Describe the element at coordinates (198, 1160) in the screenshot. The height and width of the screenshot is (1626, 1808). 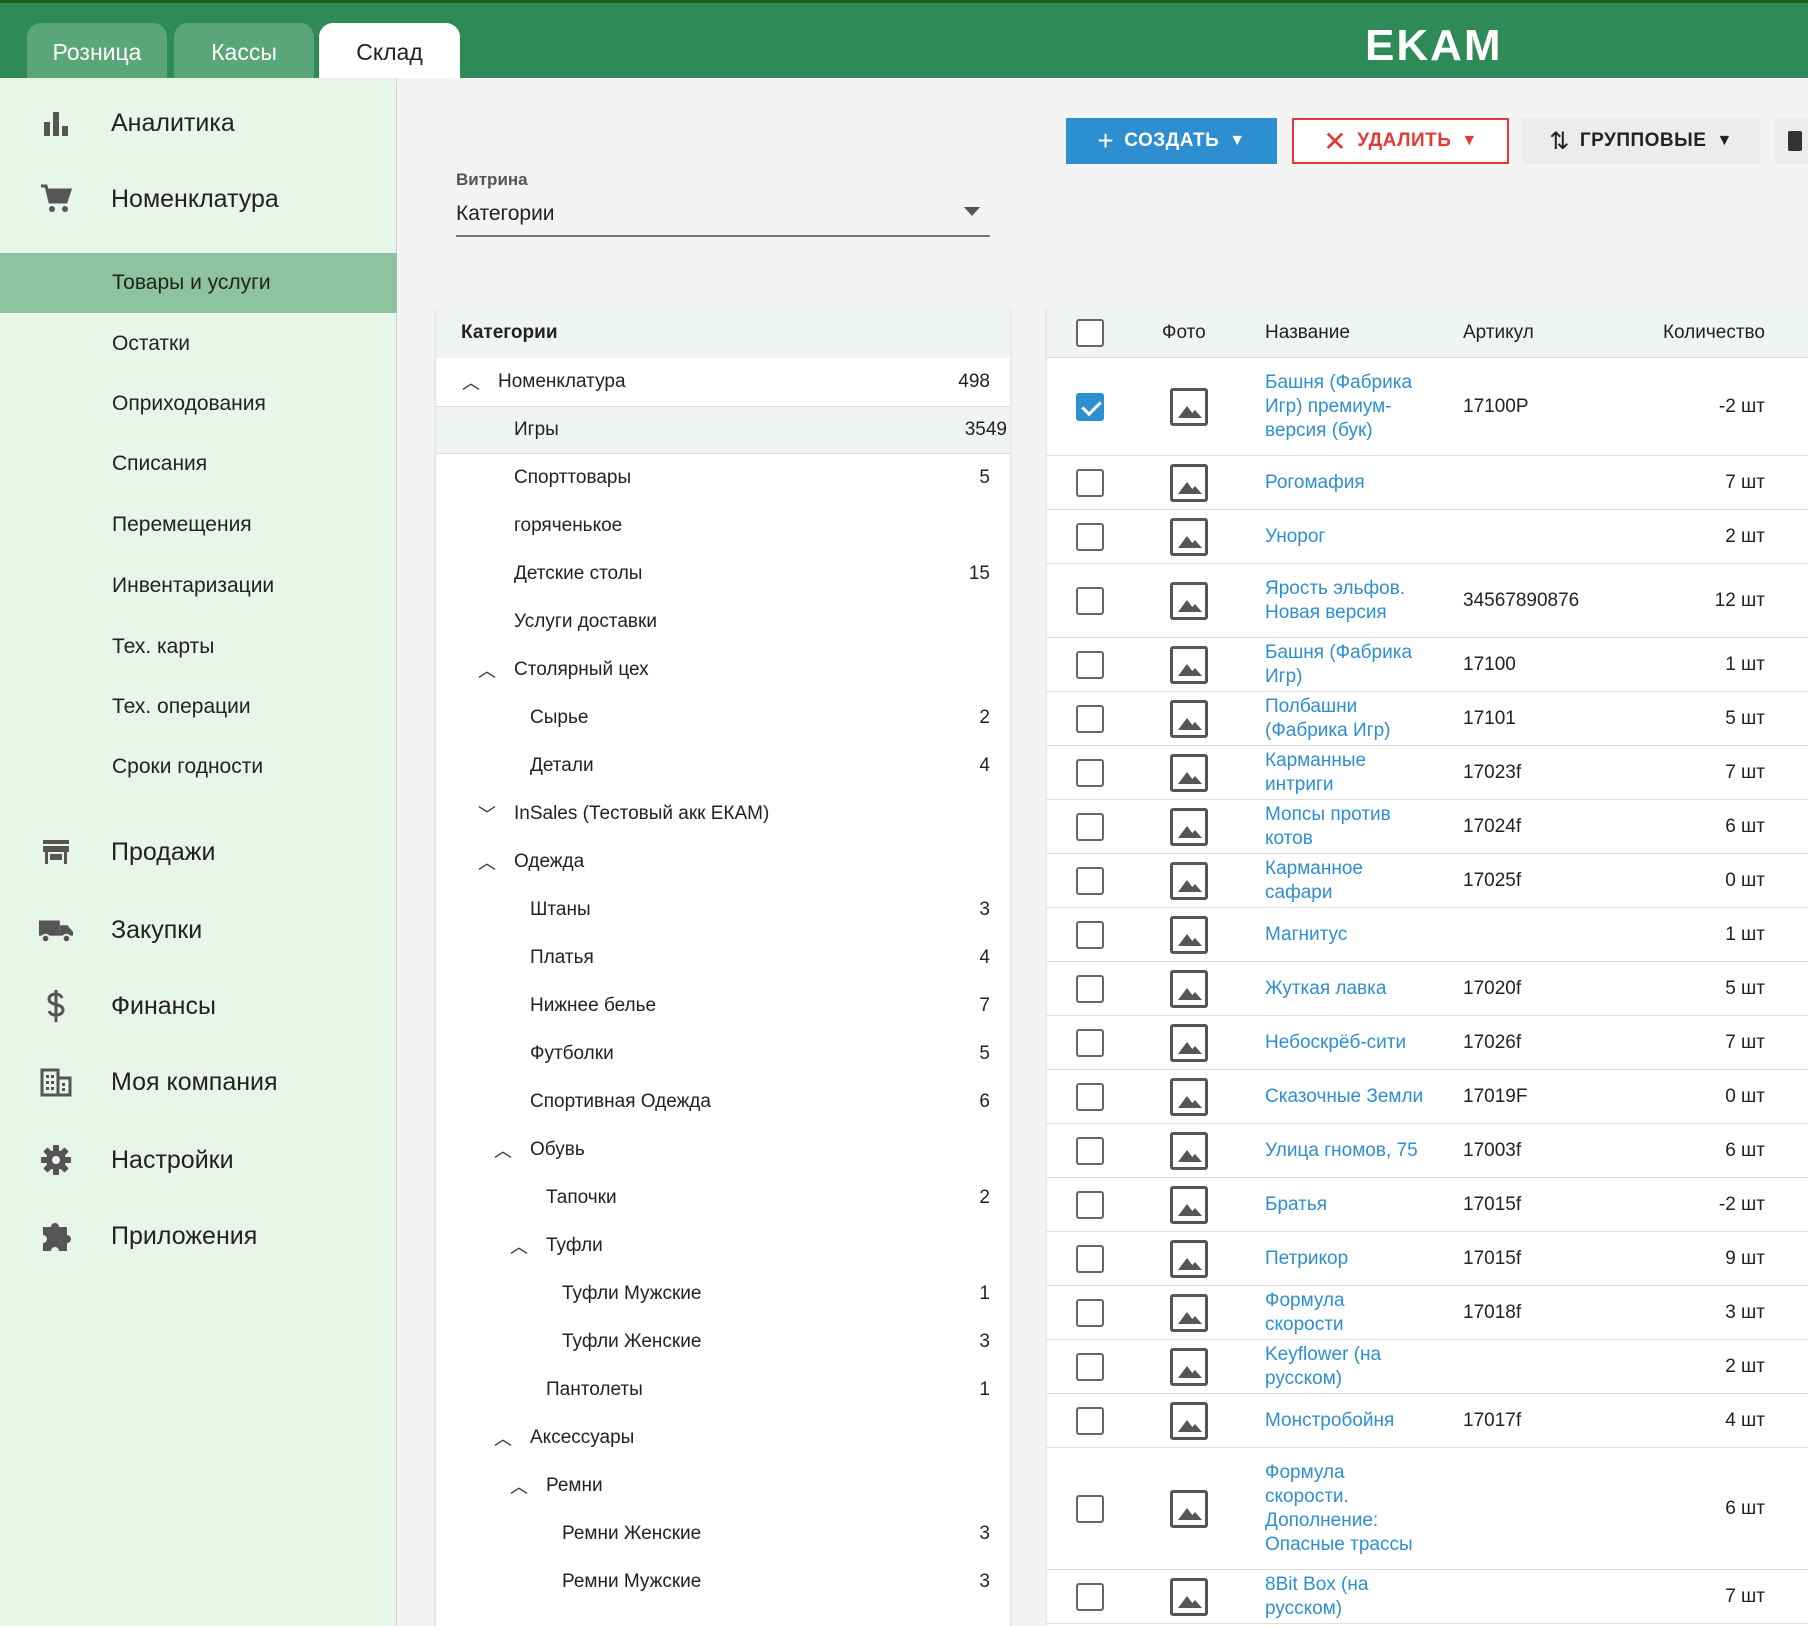
I see `sidebar-item-settings: Настройки` at that location.